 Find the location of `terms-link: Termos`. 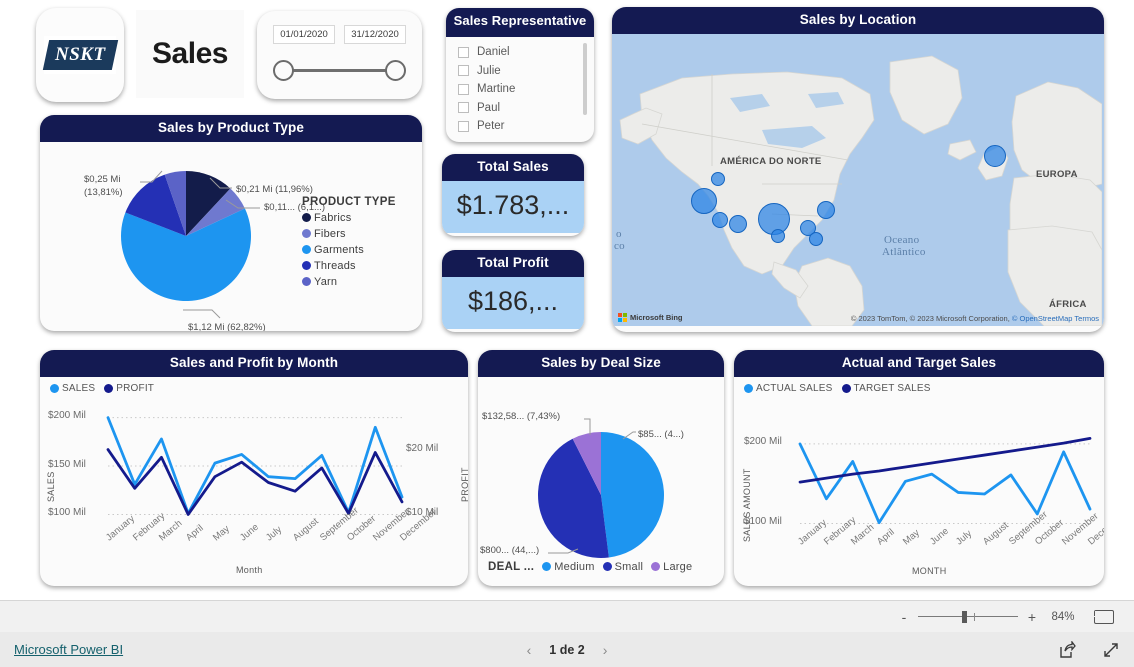

terms-link: Termos is located at coordinates (1086, 318).